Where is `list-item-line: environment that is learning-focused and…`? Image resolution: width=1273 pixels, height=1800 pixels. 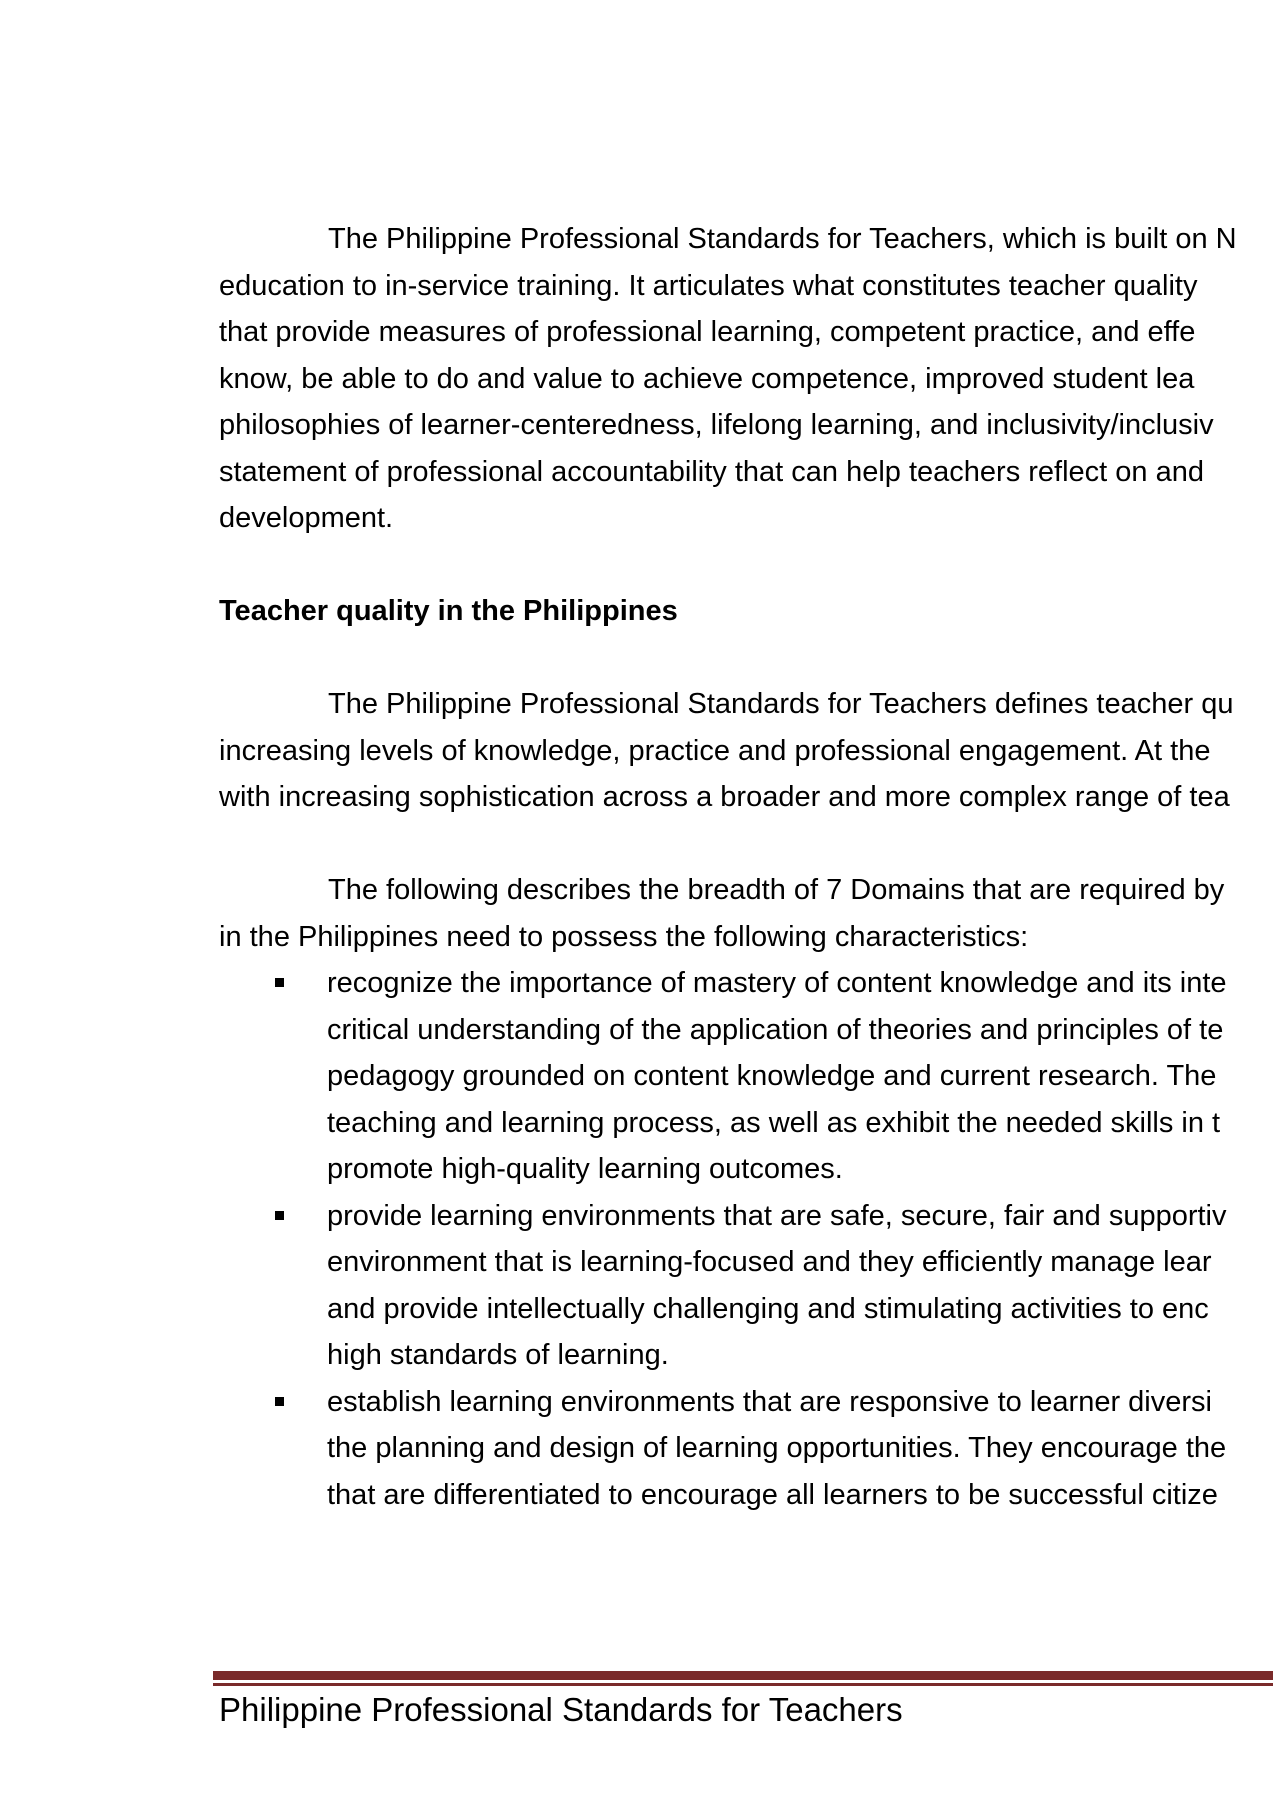 list-item-line: environment that is learning-focused and… is located at coordinates (769, 1262).